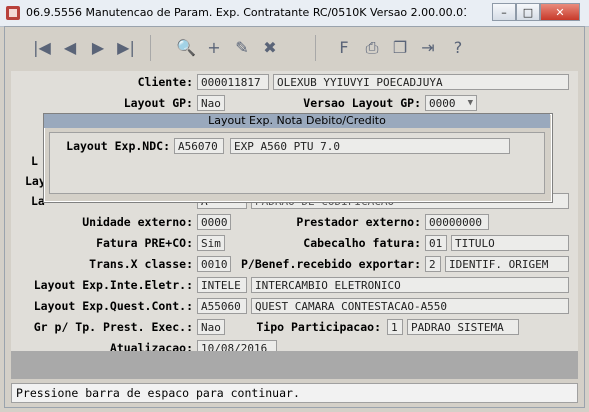  I want to click on print-icon: ⎙, so click(372, 48).